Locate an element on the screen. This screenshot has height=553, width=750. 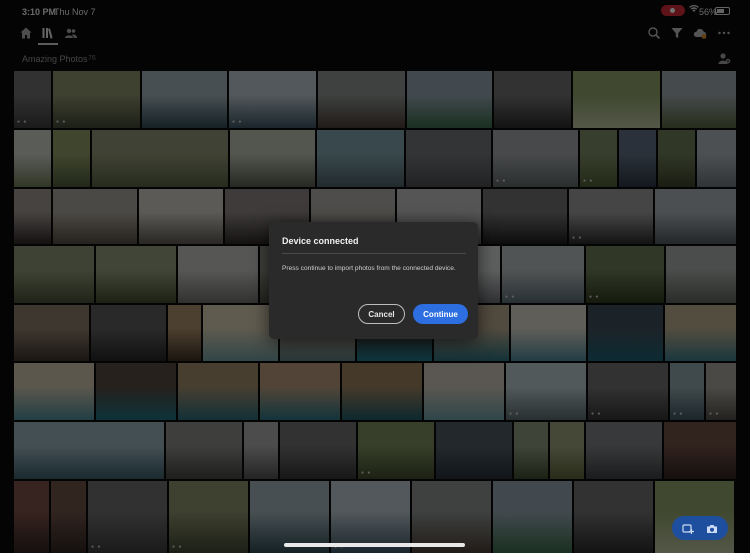
library-tab-indicator is located at coordinates (48, 44).